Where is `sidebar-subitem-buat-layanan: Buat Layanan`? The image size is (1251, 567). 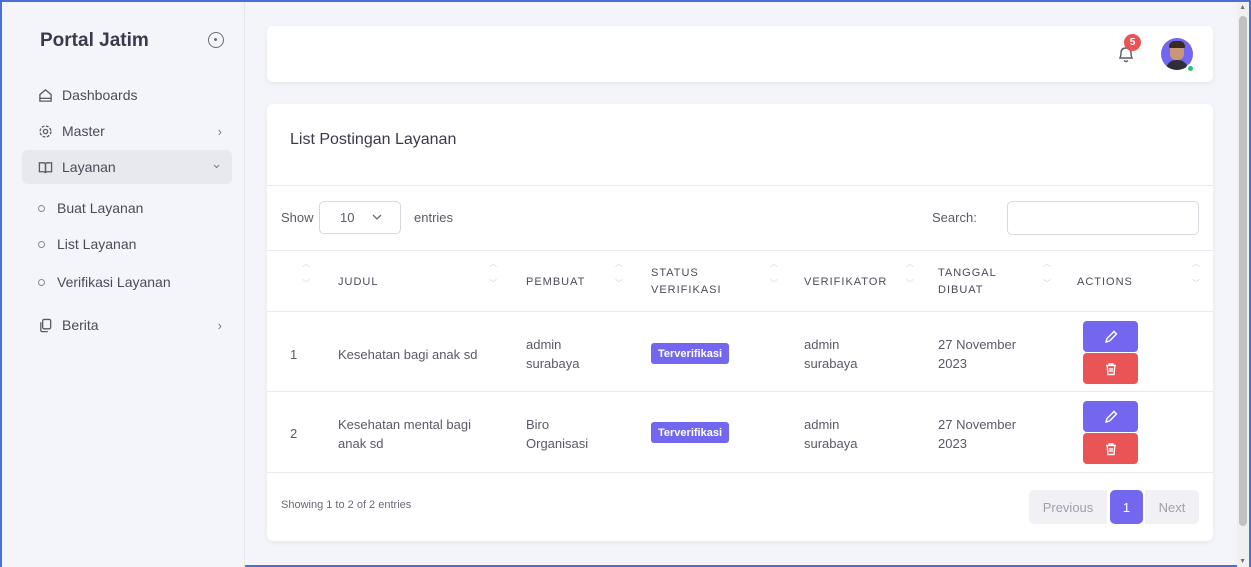 sidebar-subitem-buat-layanan: Buat Layanan is located at coordinates (127, 208).